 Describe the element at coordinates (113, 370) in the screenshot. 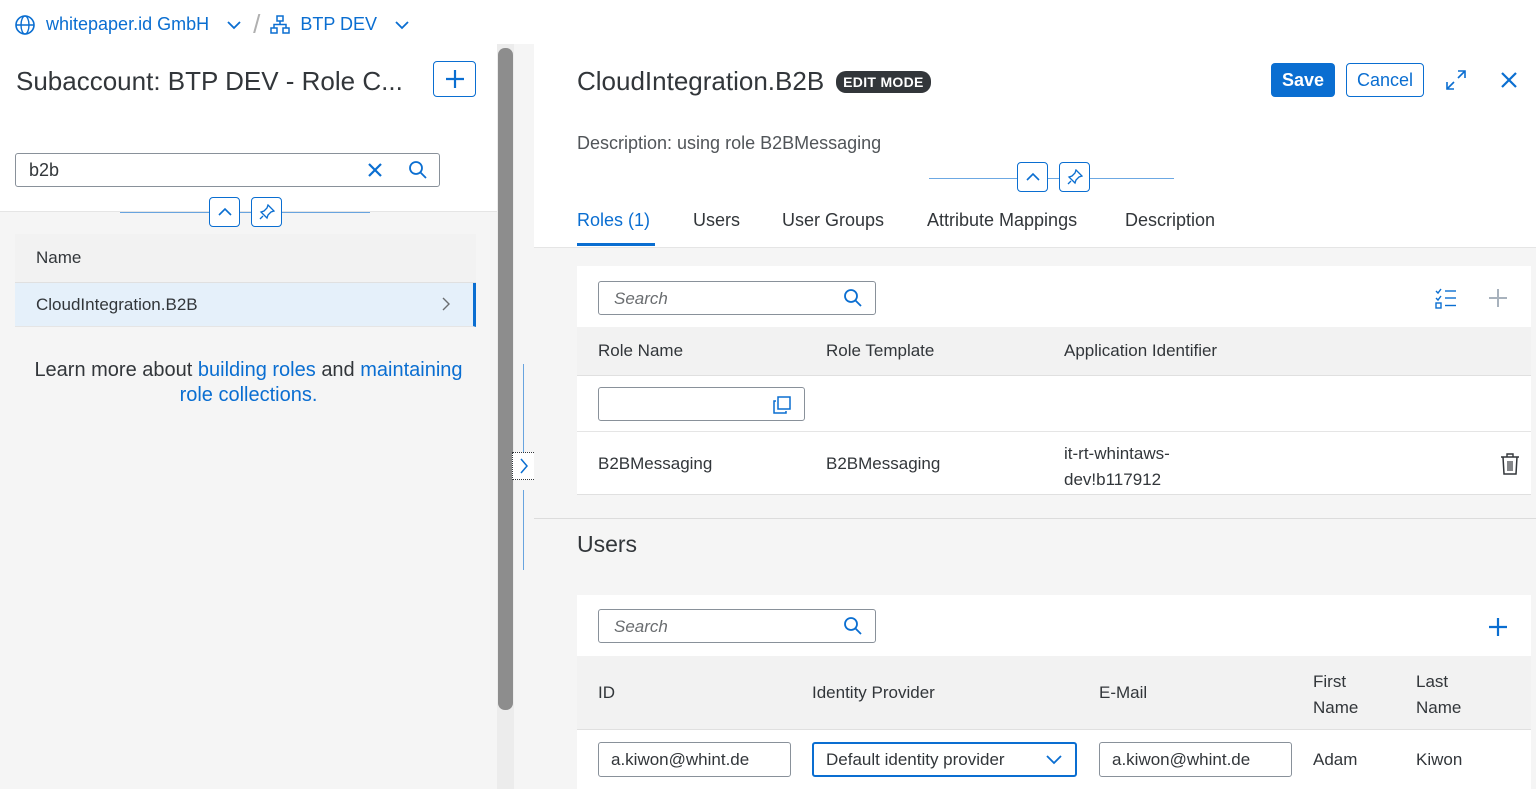

I see `learn-more-prefix: Learn more about` at that location.